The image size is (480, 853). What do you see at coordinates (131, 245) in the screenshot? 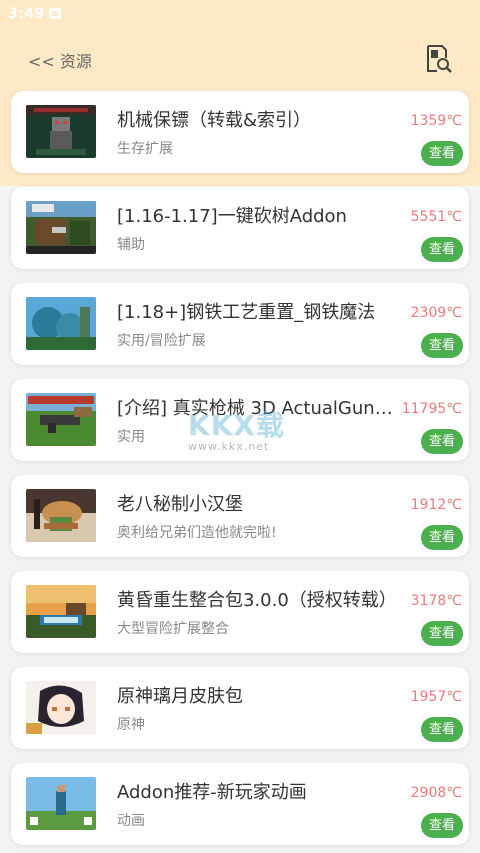
I see `item-subtitle: 辅助` at bounding box center [131, 245].